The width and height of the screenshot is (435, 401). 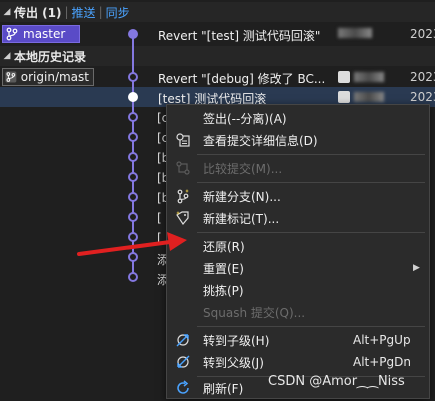 I want to click on branch-icon, so click(x=12, y=34).